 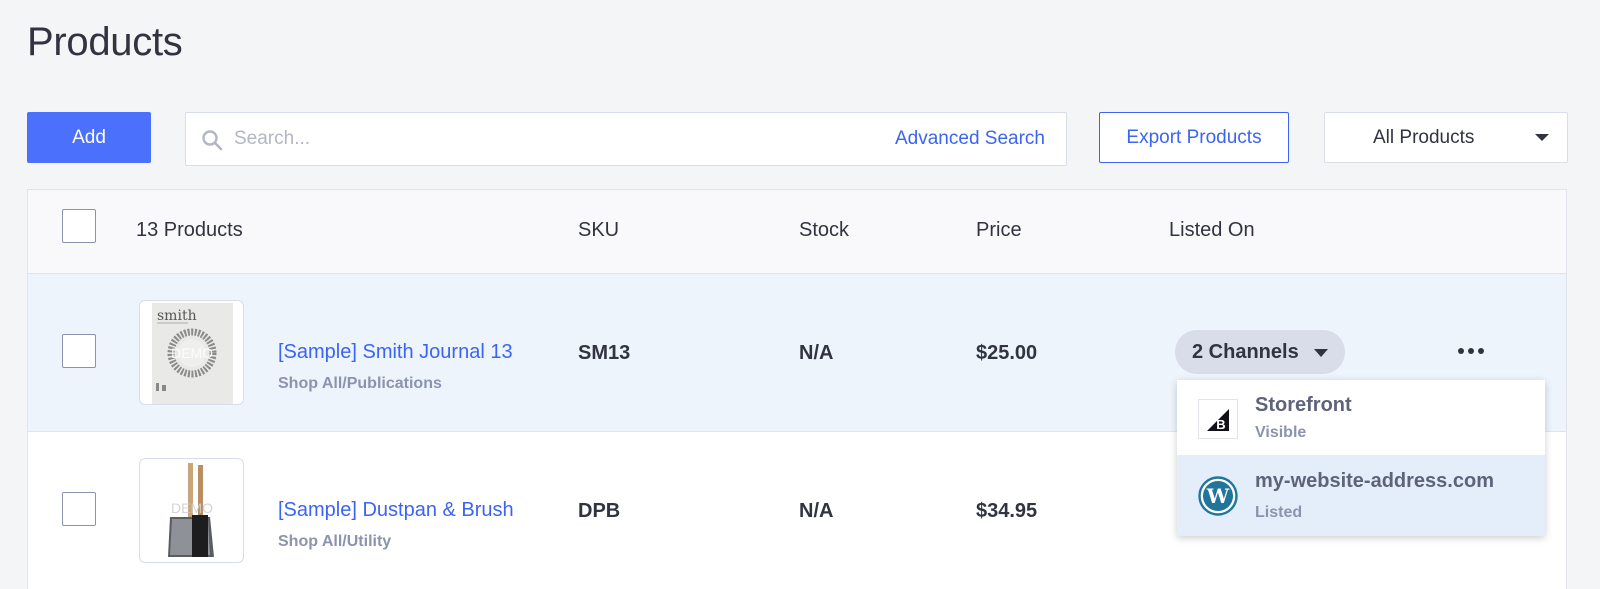 I want to click on advanced-search-link: Advanced Search, so click(x=970, y=139).